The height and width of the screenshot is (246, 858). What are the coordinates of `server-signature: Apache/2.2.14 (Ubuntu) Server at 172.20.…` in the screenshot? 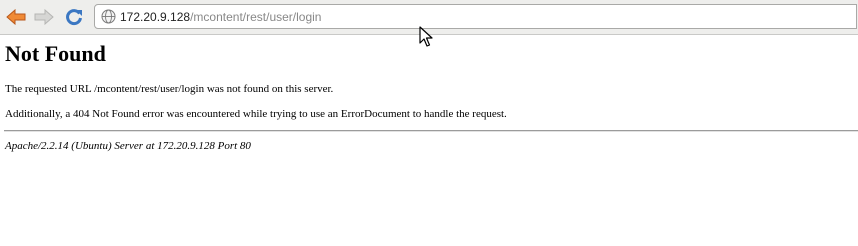 It's located at (128, 146).